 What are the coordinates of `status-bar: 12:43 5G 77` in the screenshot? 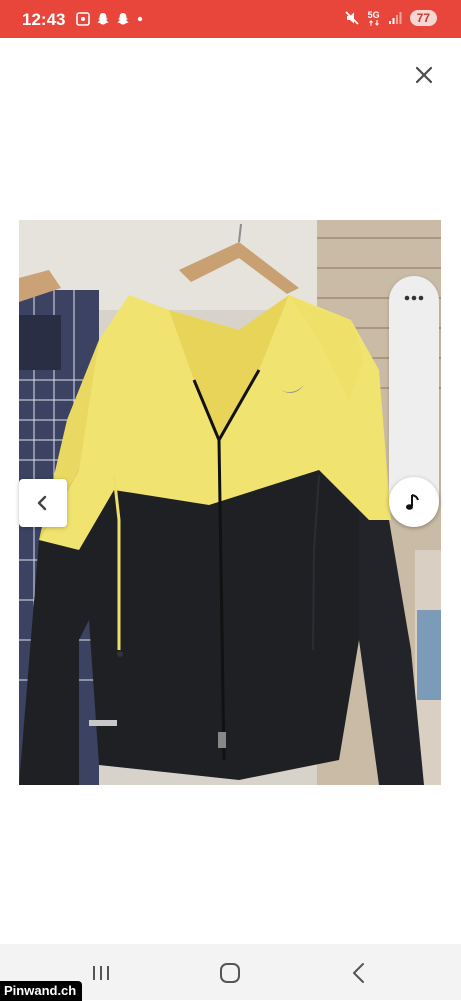 It's located at (230, 19).